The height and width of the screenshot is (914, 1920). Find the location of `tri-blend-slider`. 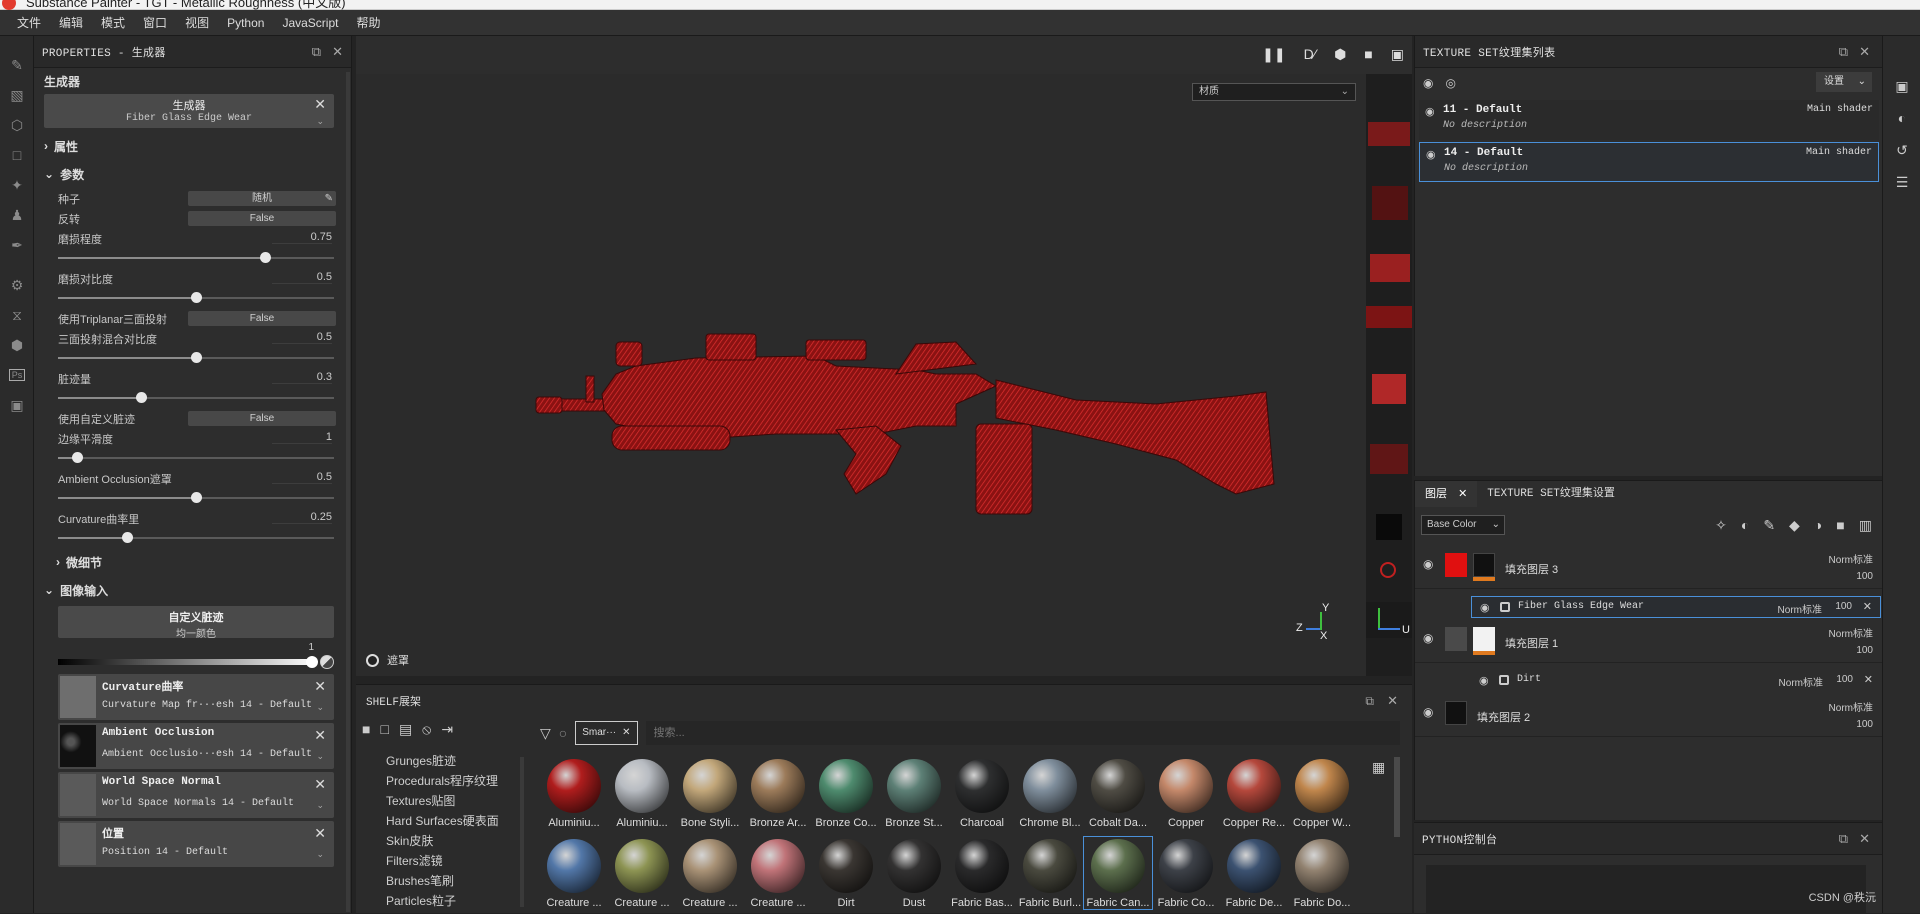

tri-blend-slider is located at coordinates (196, 358).